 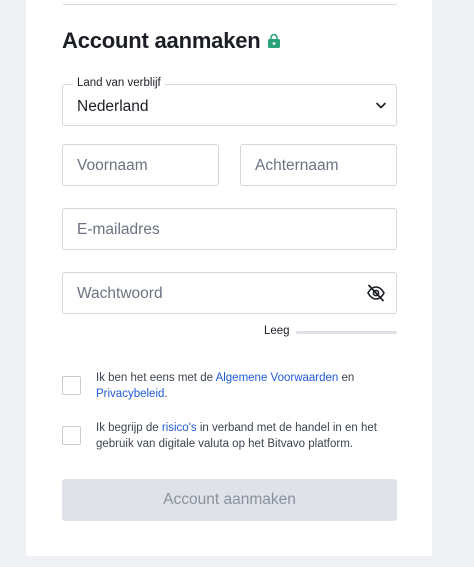 What do you see at coordinates (346, 378) in the screenshot?
I see `terms-middle: en` at bounding box center [346, 378].